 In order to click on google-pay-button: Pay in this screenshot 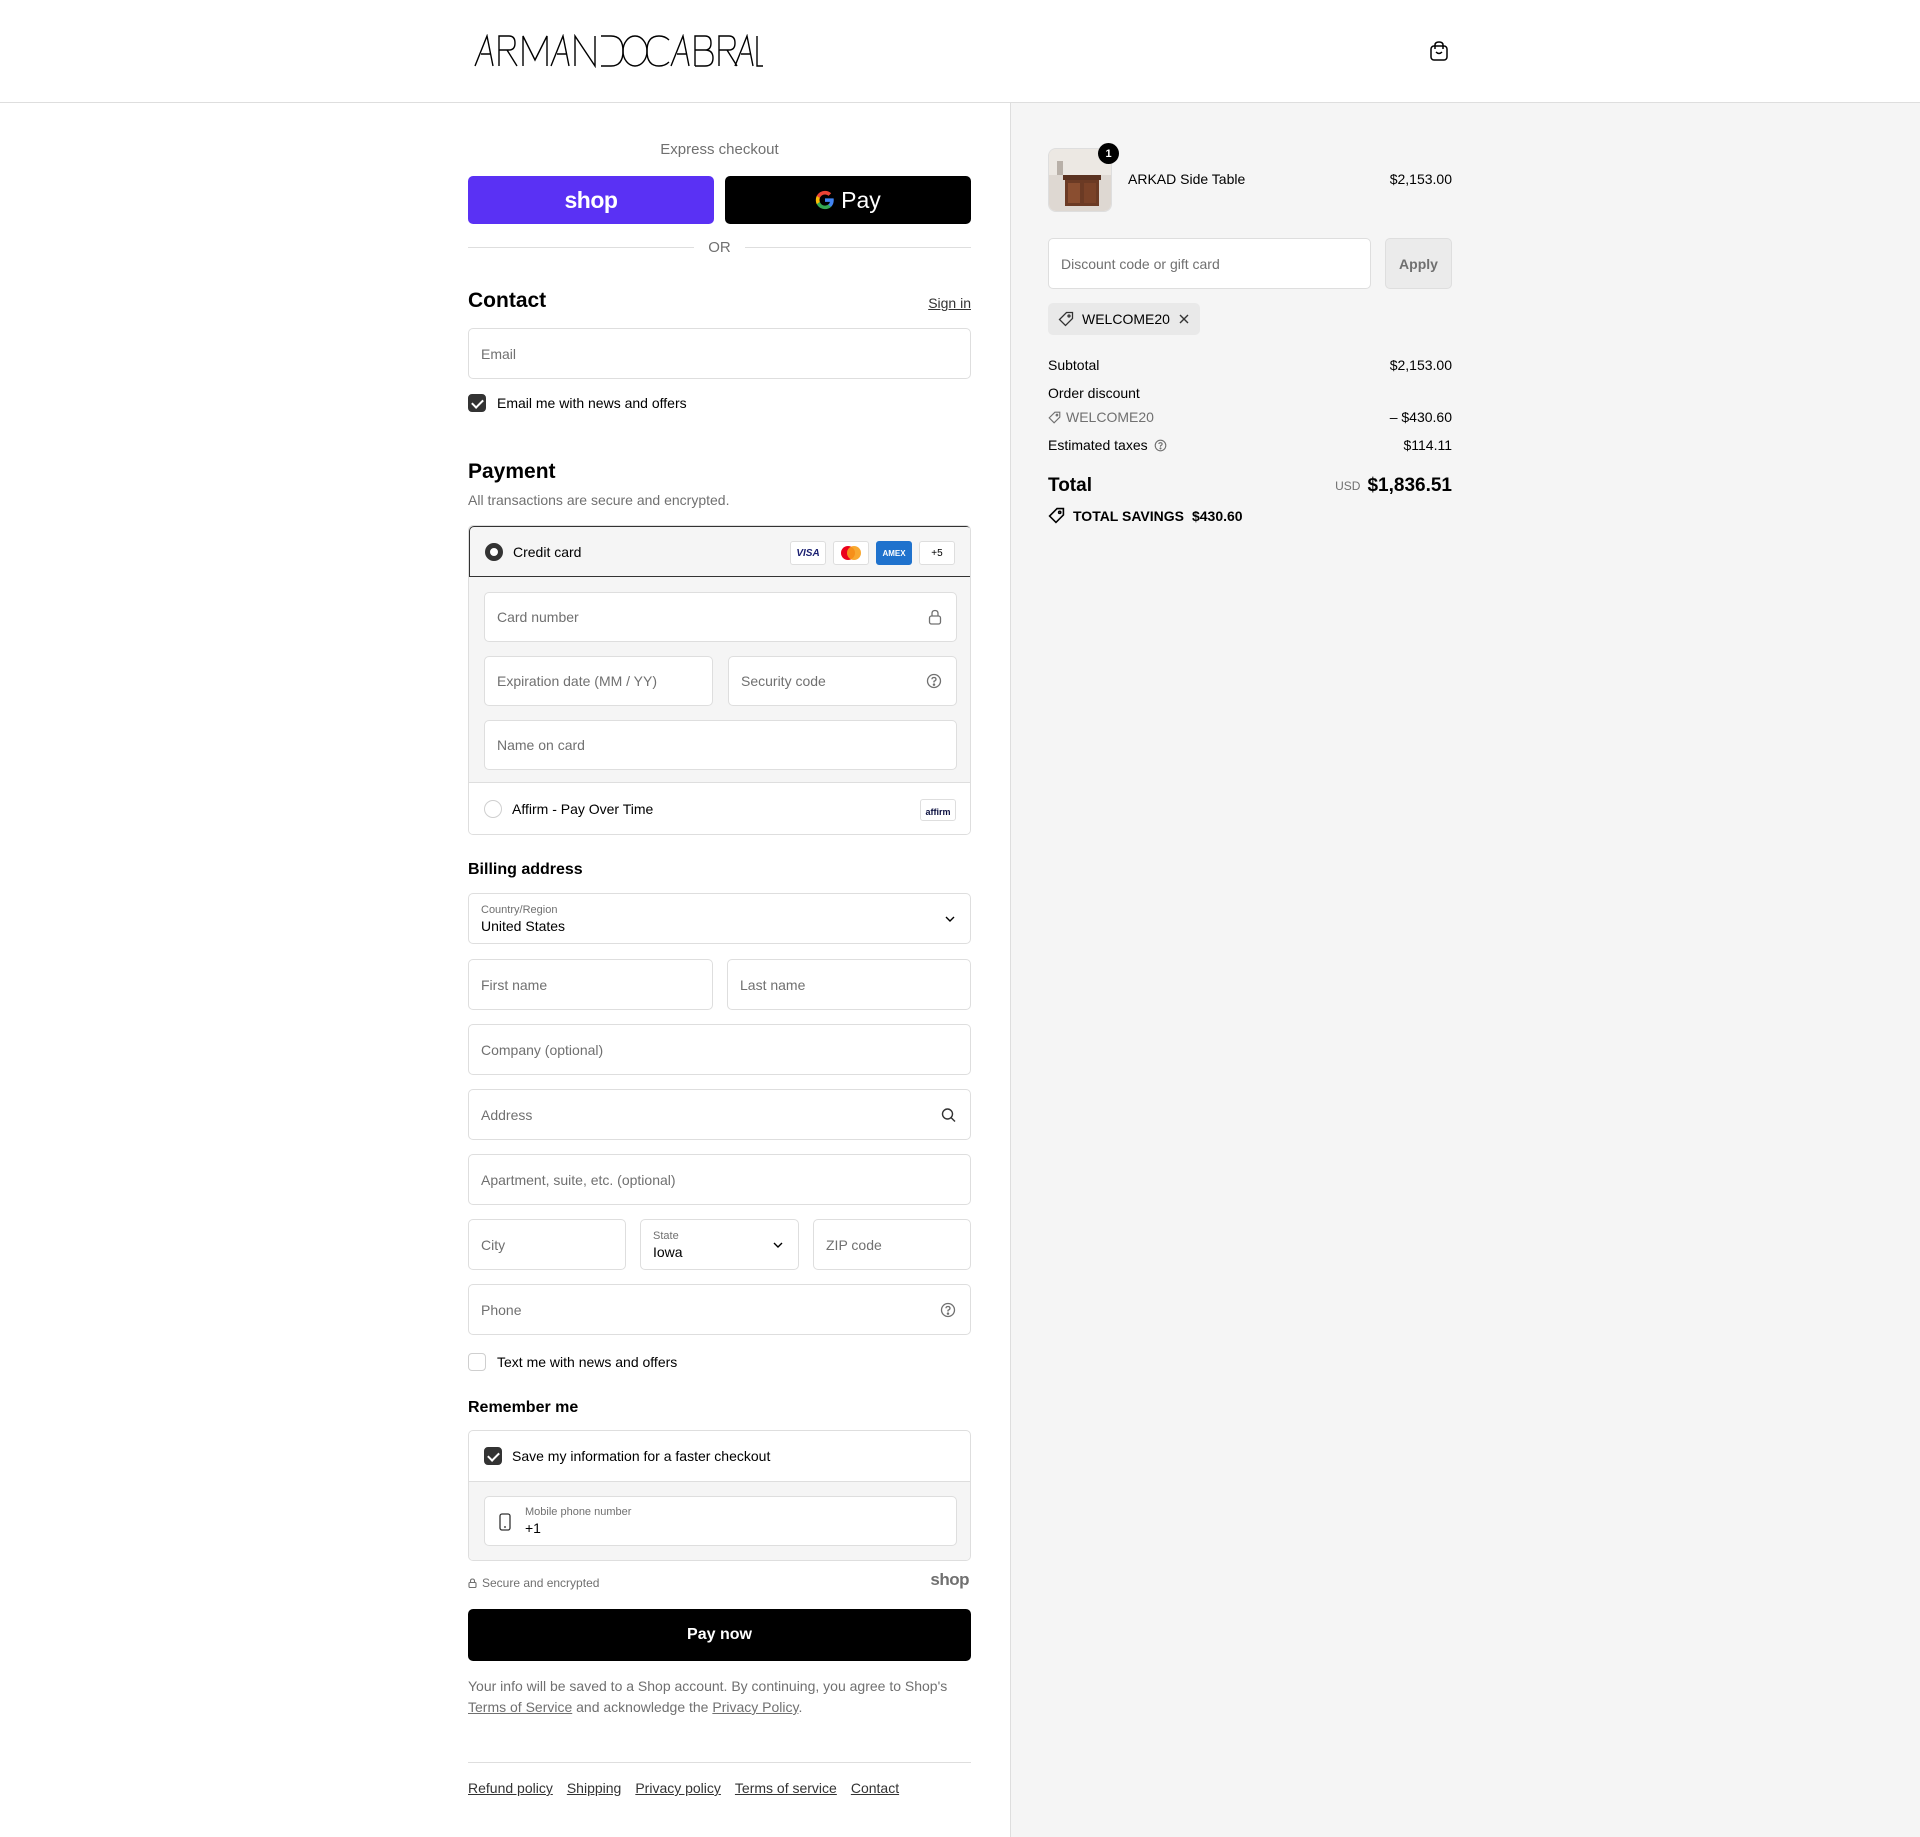, I will do `click(848, 200)`.